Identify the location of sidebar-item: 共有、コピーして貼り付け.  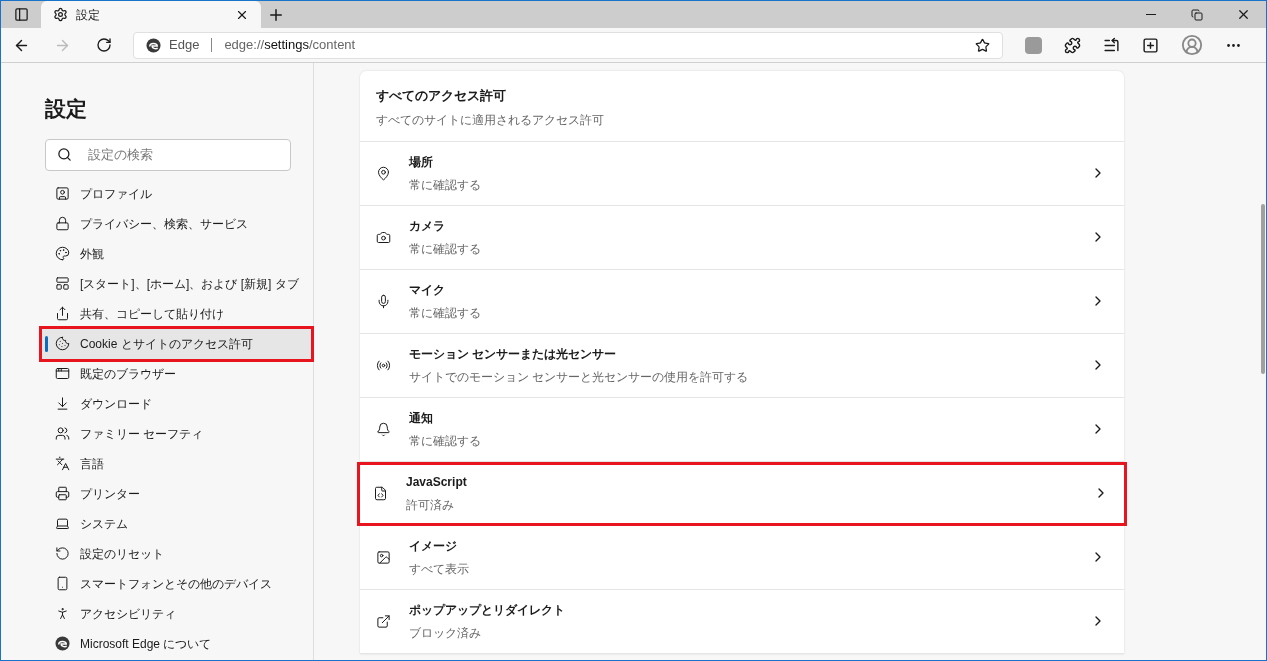
(176, 313).